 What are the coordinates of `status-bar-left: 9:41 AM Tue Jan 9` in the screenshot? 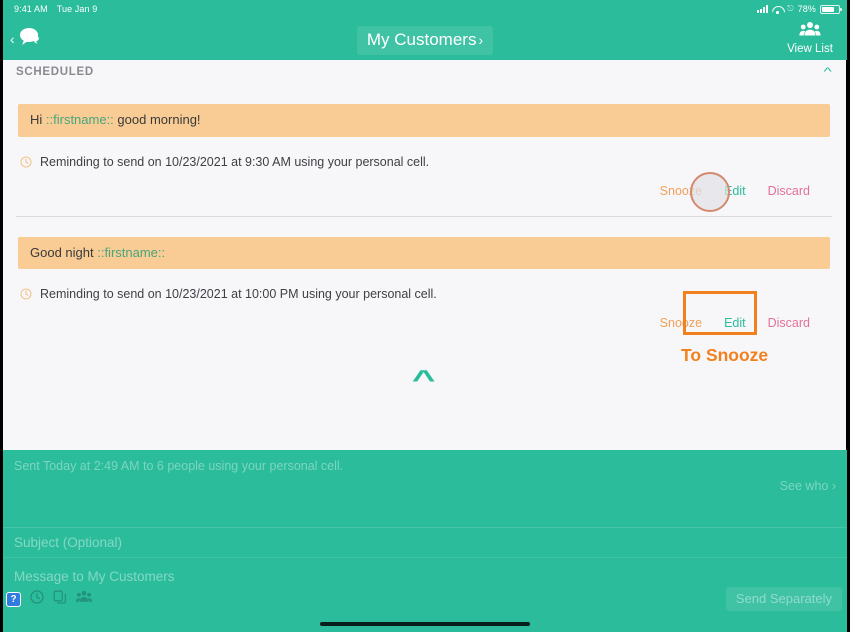 It's located at (55, 9).